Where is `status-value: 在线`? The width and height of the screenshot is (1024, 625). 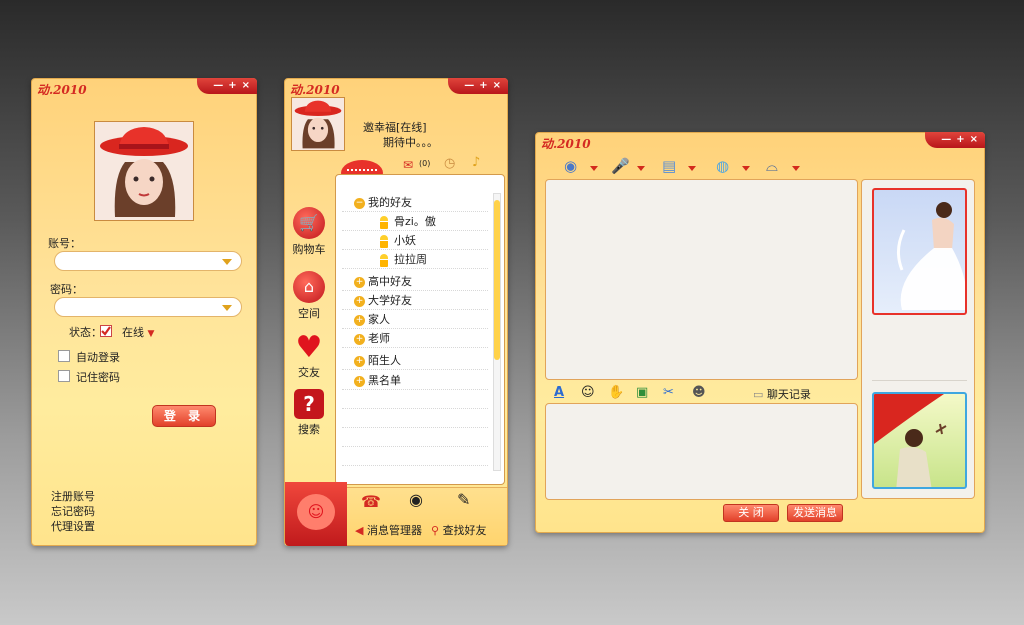
status-value: 在线 is located at coordinates (133, 332).